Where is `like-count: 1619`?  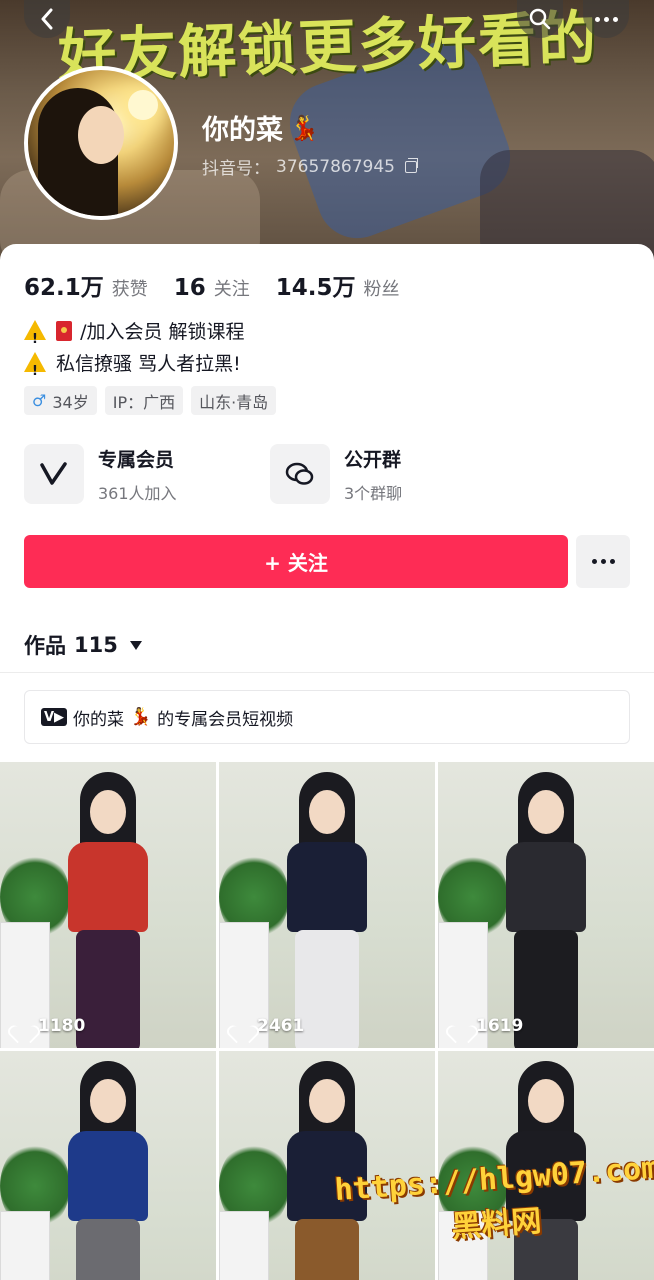 like-count: 1619 is located at coordinates (487, 1026).